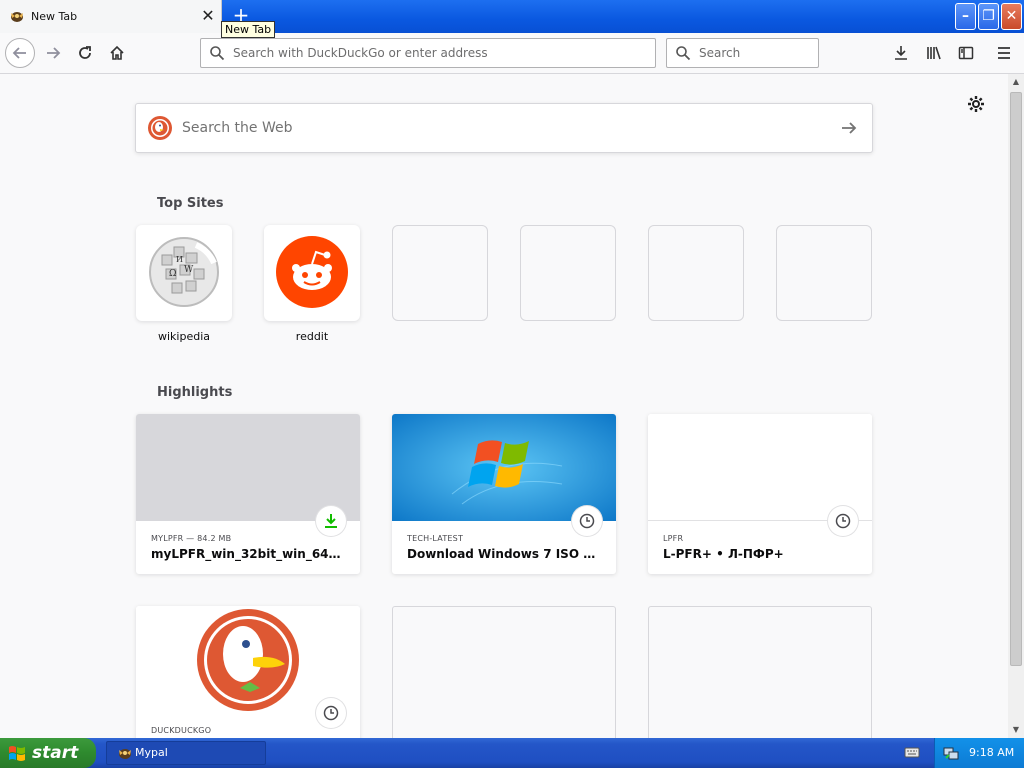 The height and width of the screenshot is (768, 1024). What do you see at coordinates (54, 16) in the screenshot?
I see `tab-title: New Tab` at bounding box center [54, 16].